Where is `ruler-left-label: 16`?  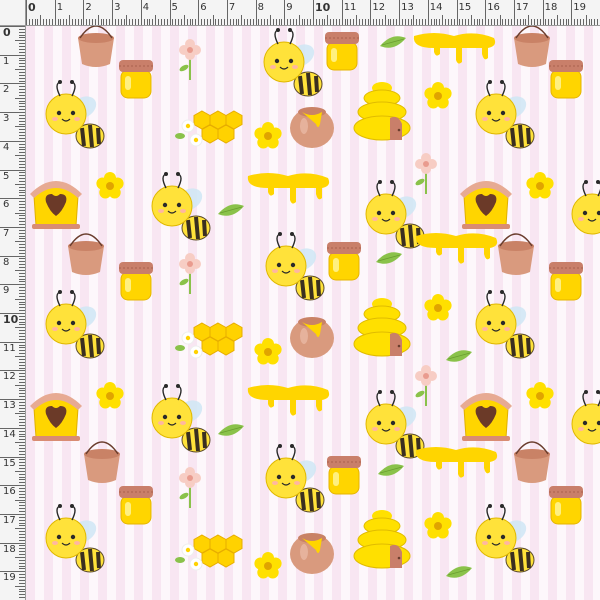 ruler-left-label: 16 is located at coordinates (9, 492).